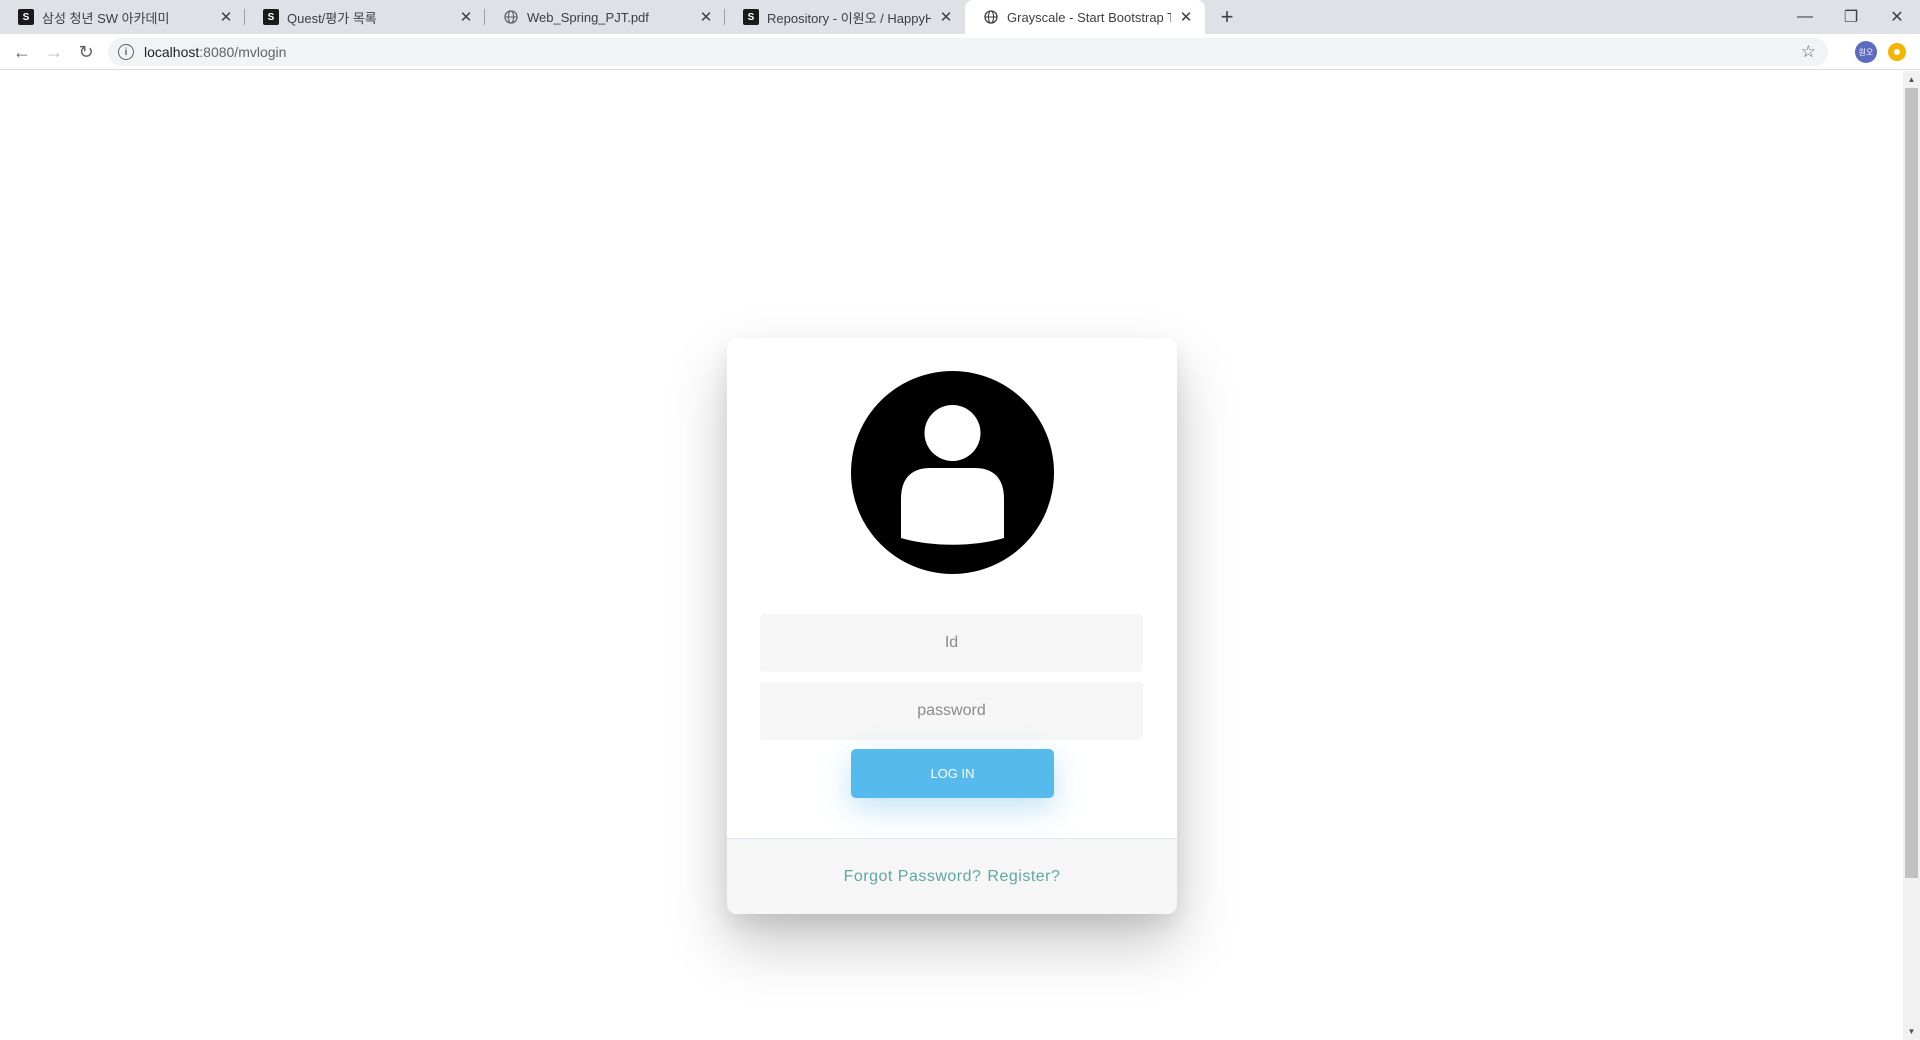  I want to click on url-text: localhost:8080/mvlogin, so click(215, 52).